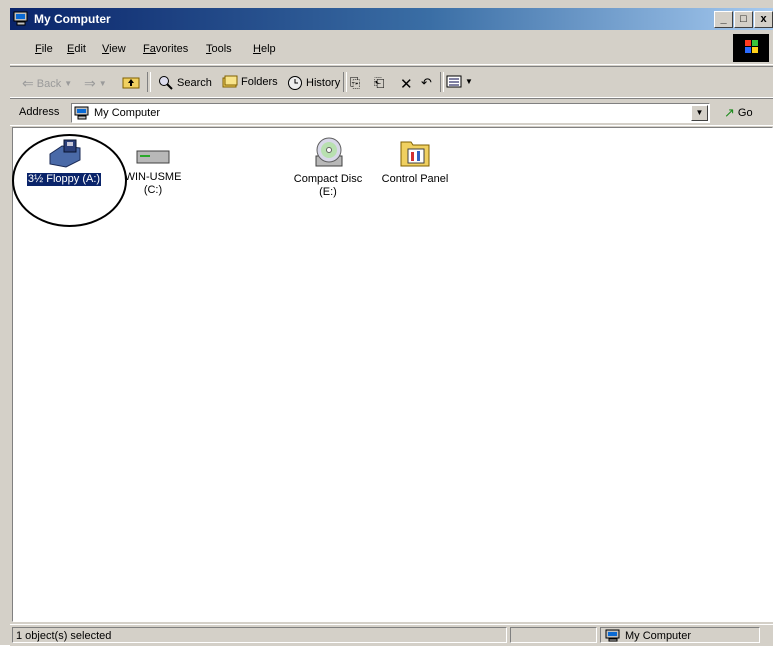  I want to click on search-label: Search, so click(194, 83).